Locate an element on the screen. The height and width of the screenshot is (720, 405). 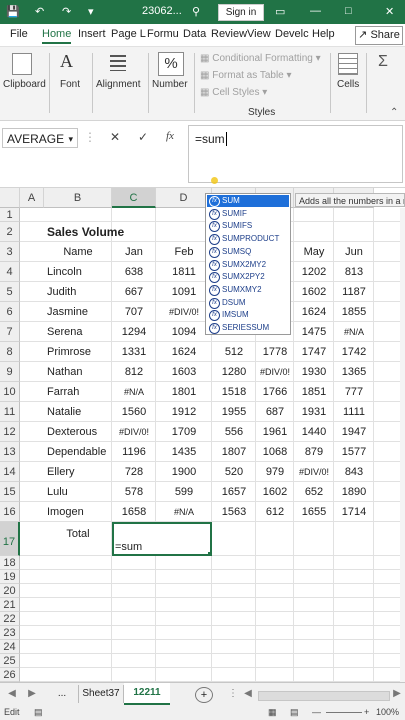
value-cell: 1111 is located at coordinates (354, 412).